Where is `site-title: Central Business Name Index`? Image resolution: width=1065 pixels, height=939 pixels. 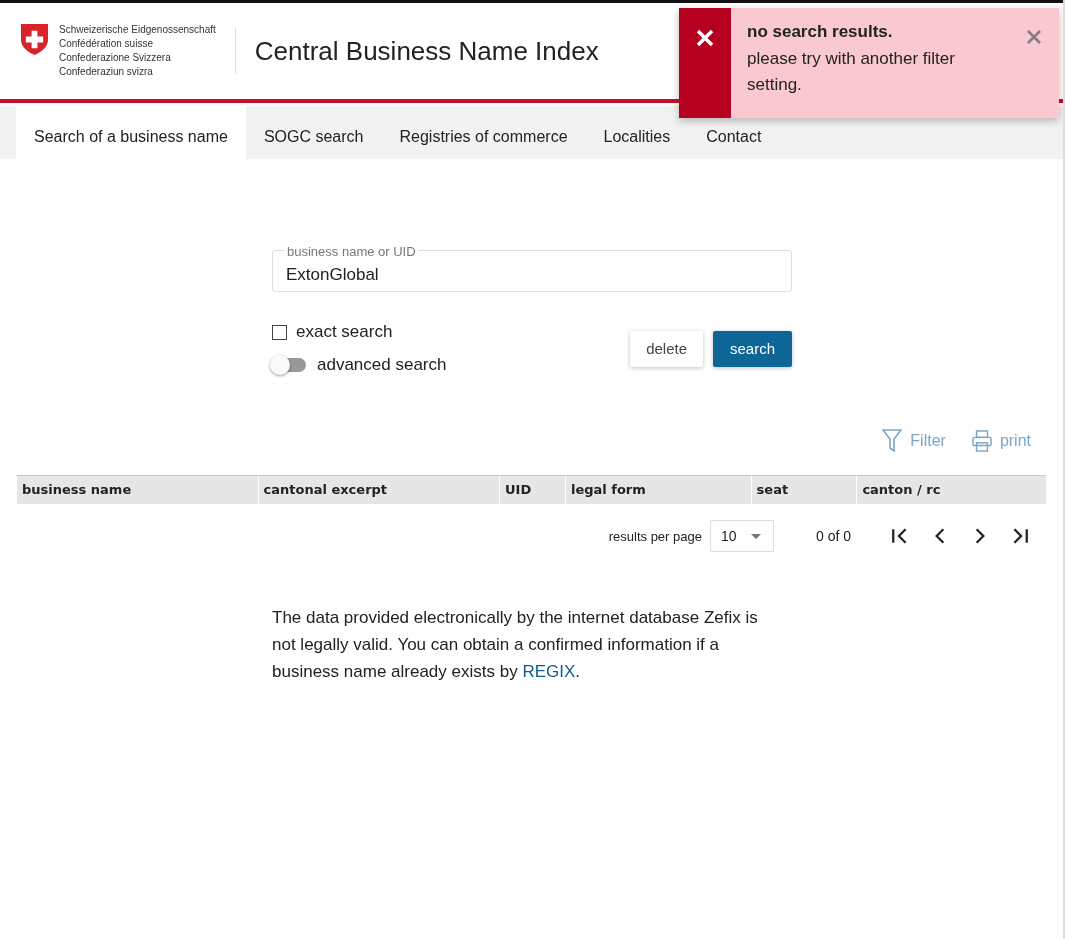
site-title: Central Business Name Index is located at coordinates (426, 51).